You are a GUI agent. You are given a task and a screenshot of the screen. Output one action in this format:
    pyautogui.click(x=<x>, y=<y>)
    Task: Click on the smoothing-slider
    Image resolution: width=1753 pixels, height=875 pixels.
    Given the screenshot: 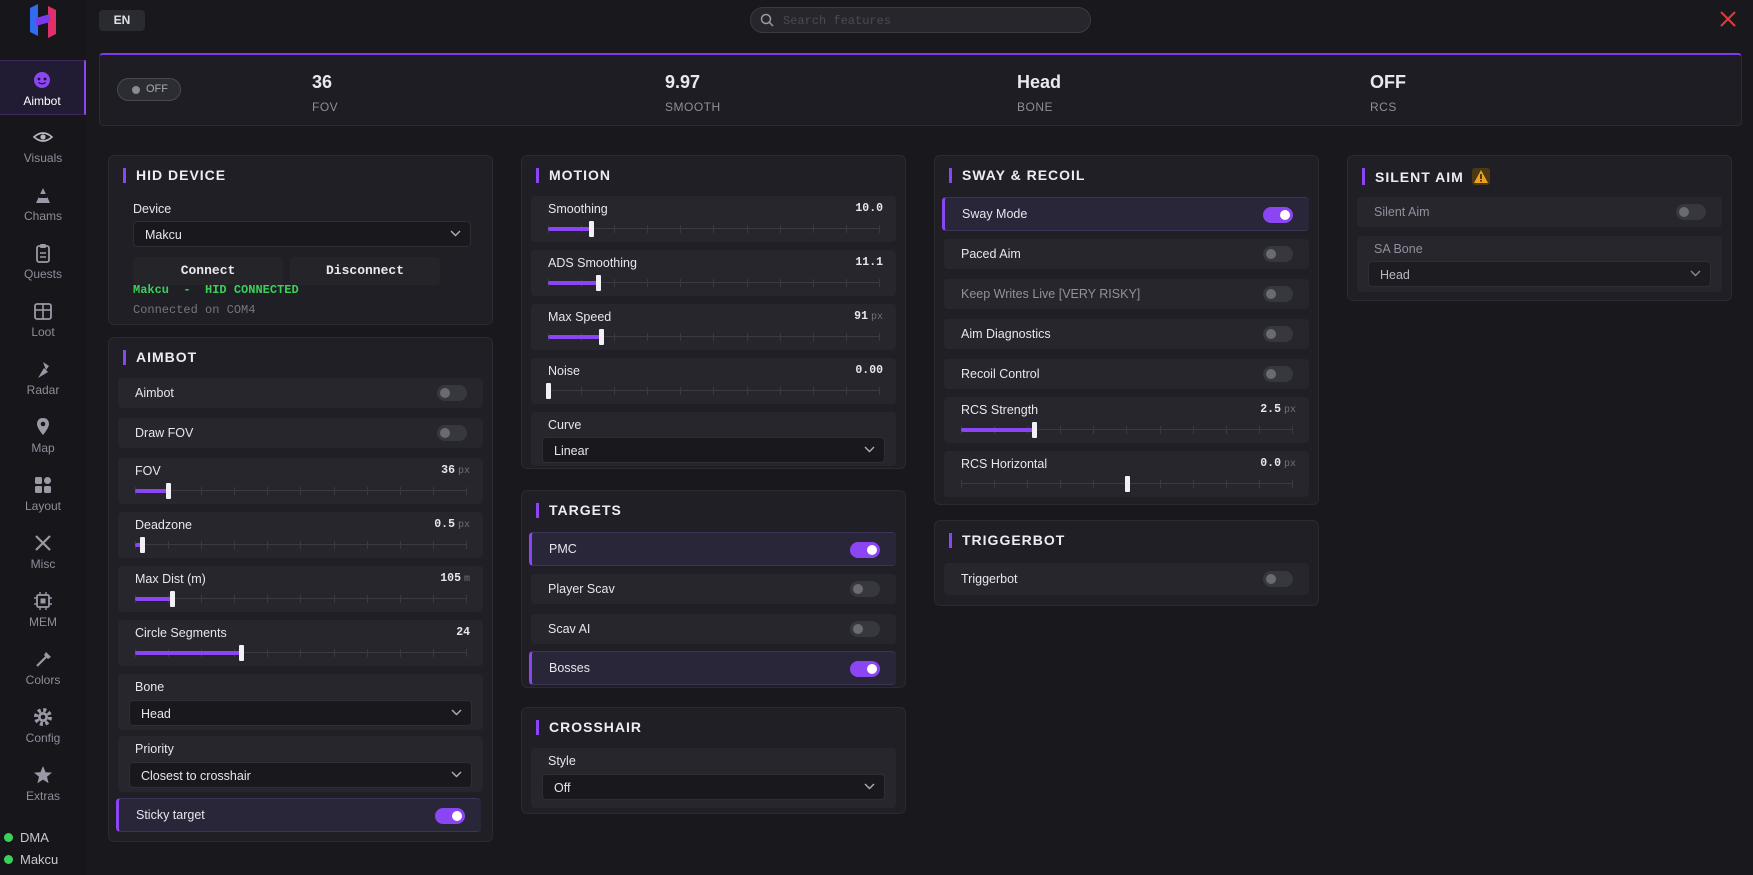 What is the action you would take?
    pyautogui.click(x=714, y=229)
    